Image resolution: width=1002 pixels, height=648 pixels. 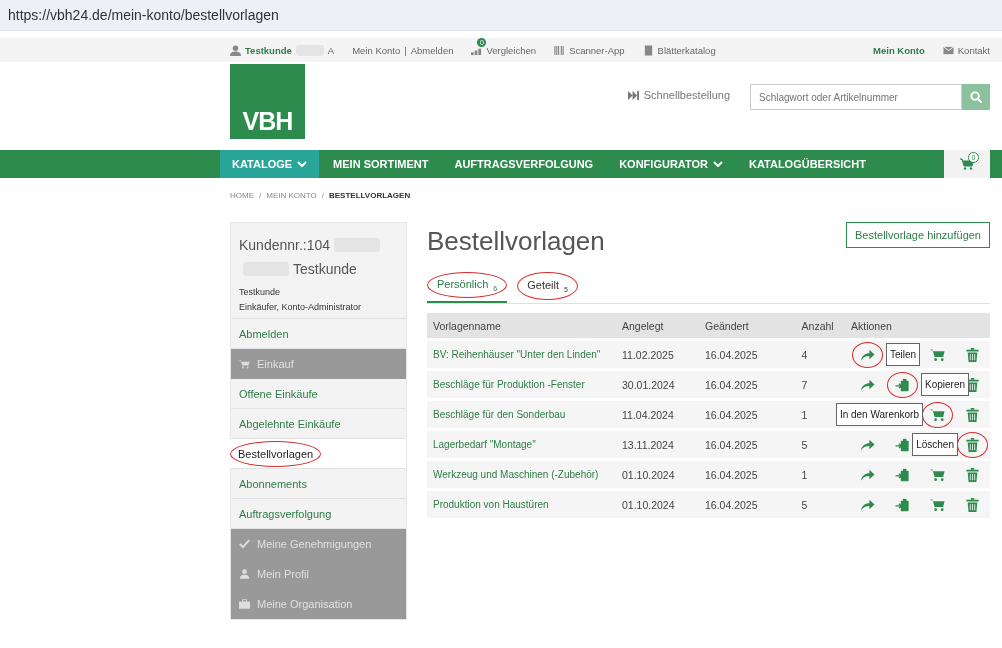 I want to click on customer-name: Testkunde, so click(x=325, y=269).